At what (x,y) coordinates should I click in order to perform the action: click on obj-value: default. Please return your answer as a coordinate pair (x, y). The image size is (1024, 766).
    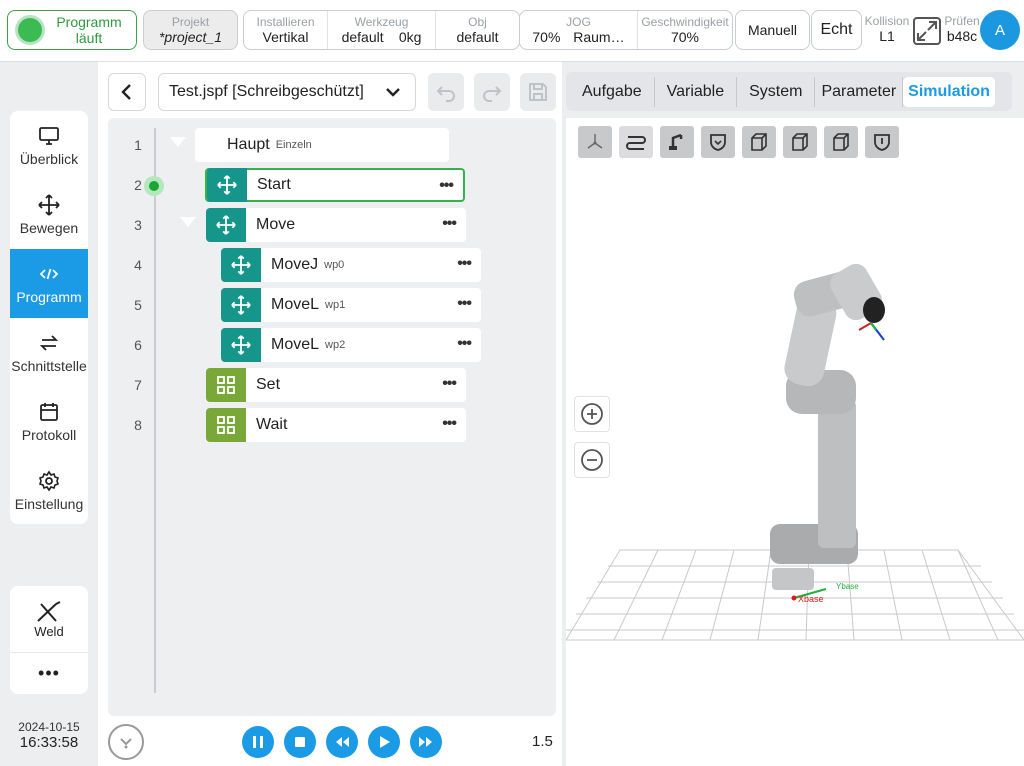
    Looking at the image, I should click on (477, 37).